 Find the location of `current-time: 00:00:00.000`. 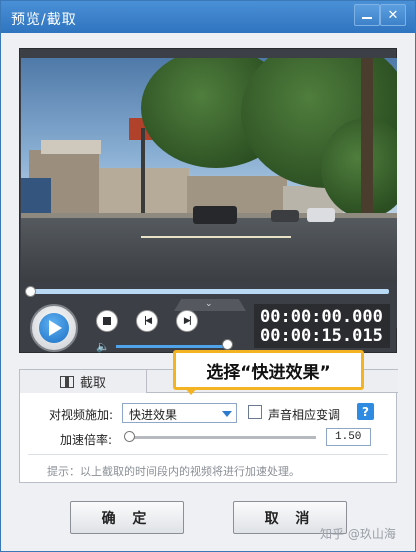

current-time: 00:00:00.000 is located at coordinates (321, 317).